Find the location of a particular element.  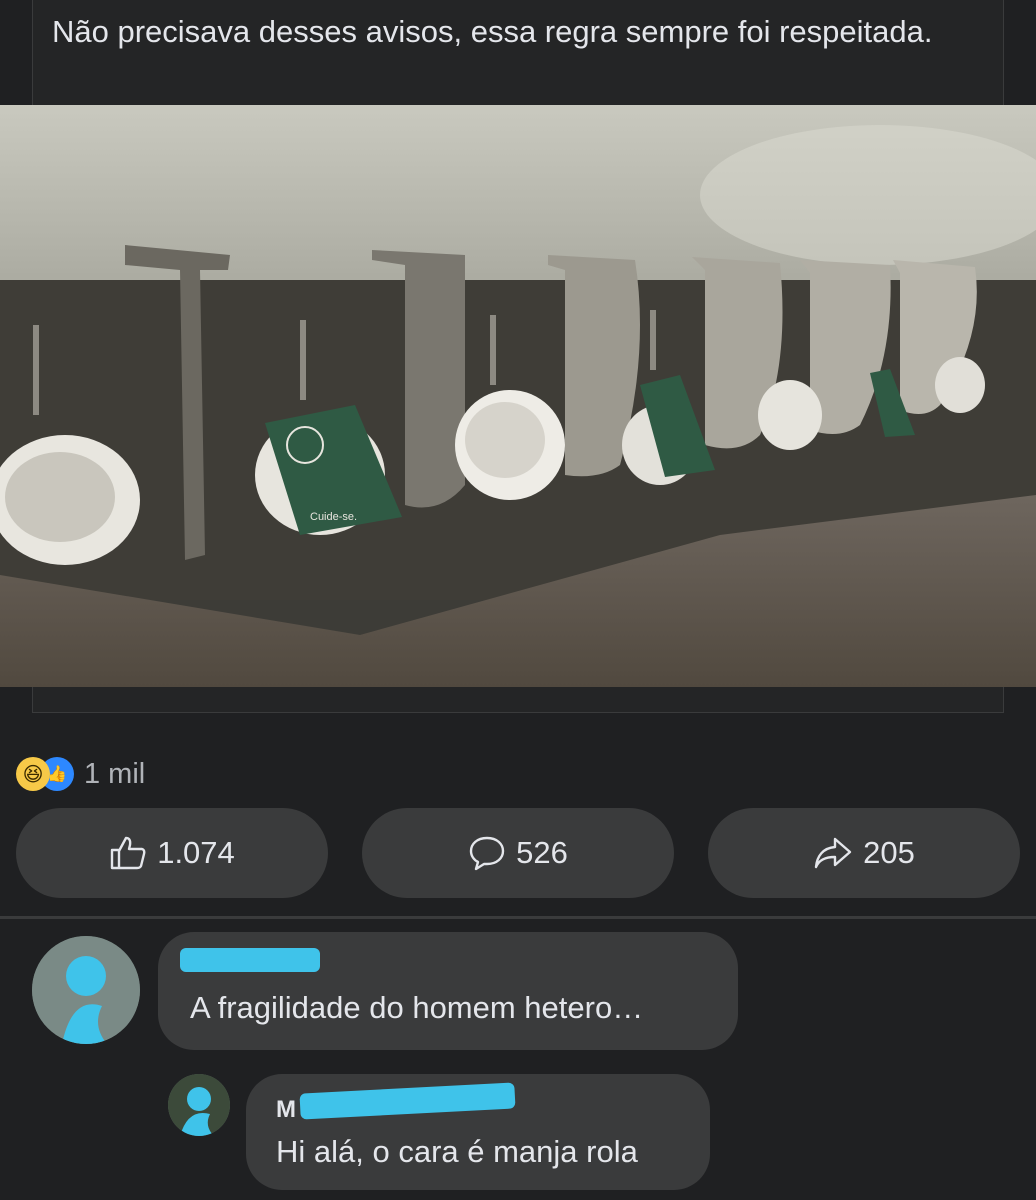

comment-icon is located at coordinates (487, 853).